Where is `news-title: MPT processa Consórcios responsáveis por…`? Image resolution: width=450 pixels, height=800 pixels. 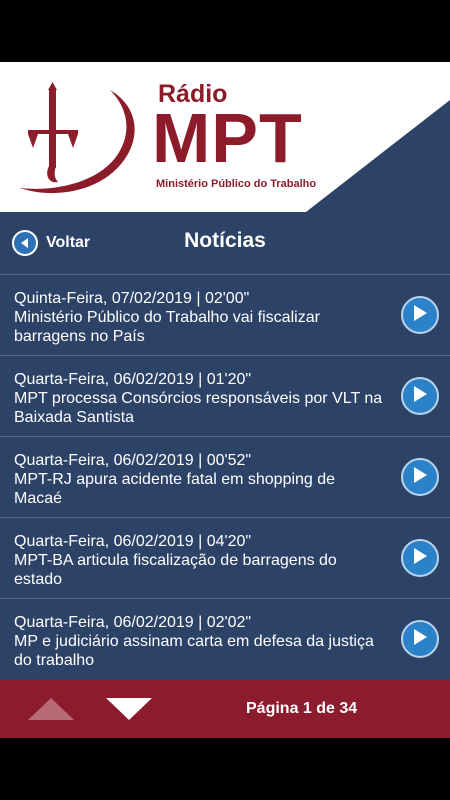 news-title: MPT processa Consórcios responsáveis por… is located at coordinates (198, 408).